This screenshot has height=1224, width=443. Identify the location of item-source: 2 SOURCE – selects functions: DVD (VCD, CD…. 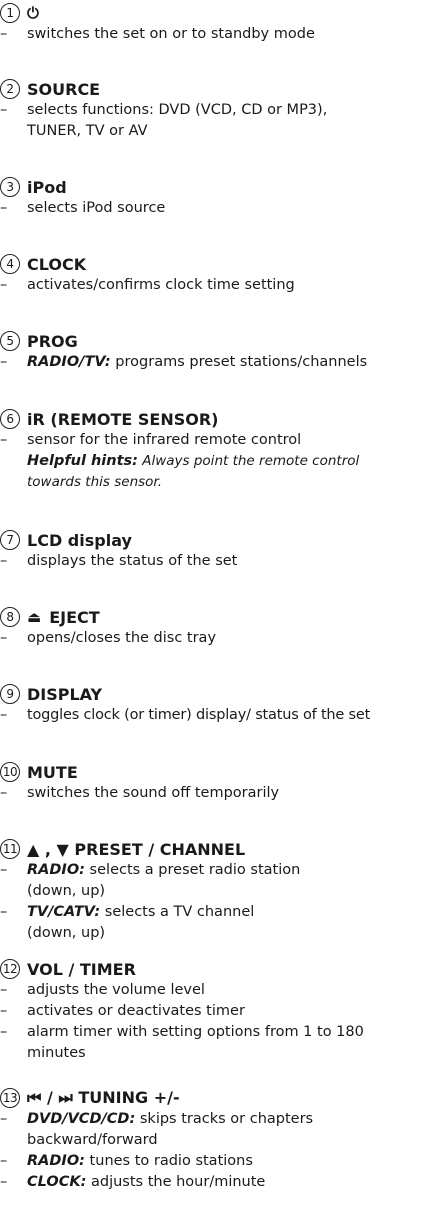
(221, 110).